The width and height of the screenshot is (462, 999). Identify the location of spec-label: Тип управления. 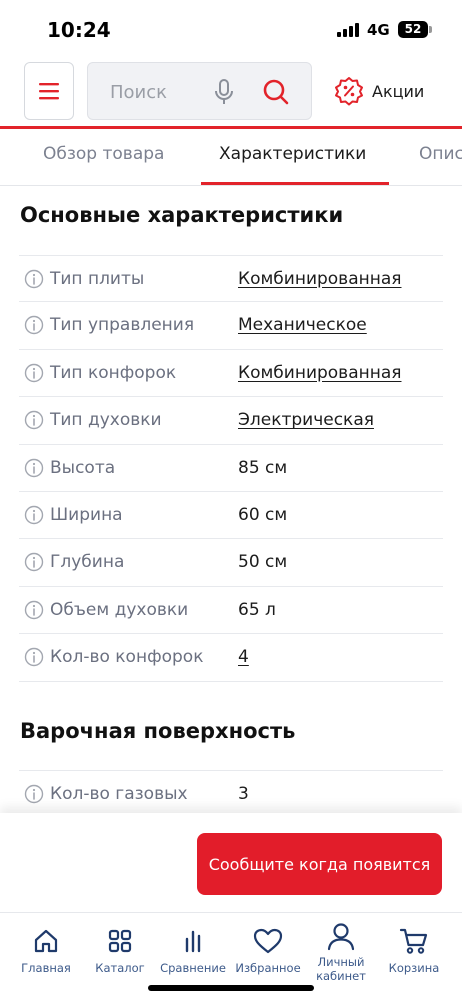
(122, 325).